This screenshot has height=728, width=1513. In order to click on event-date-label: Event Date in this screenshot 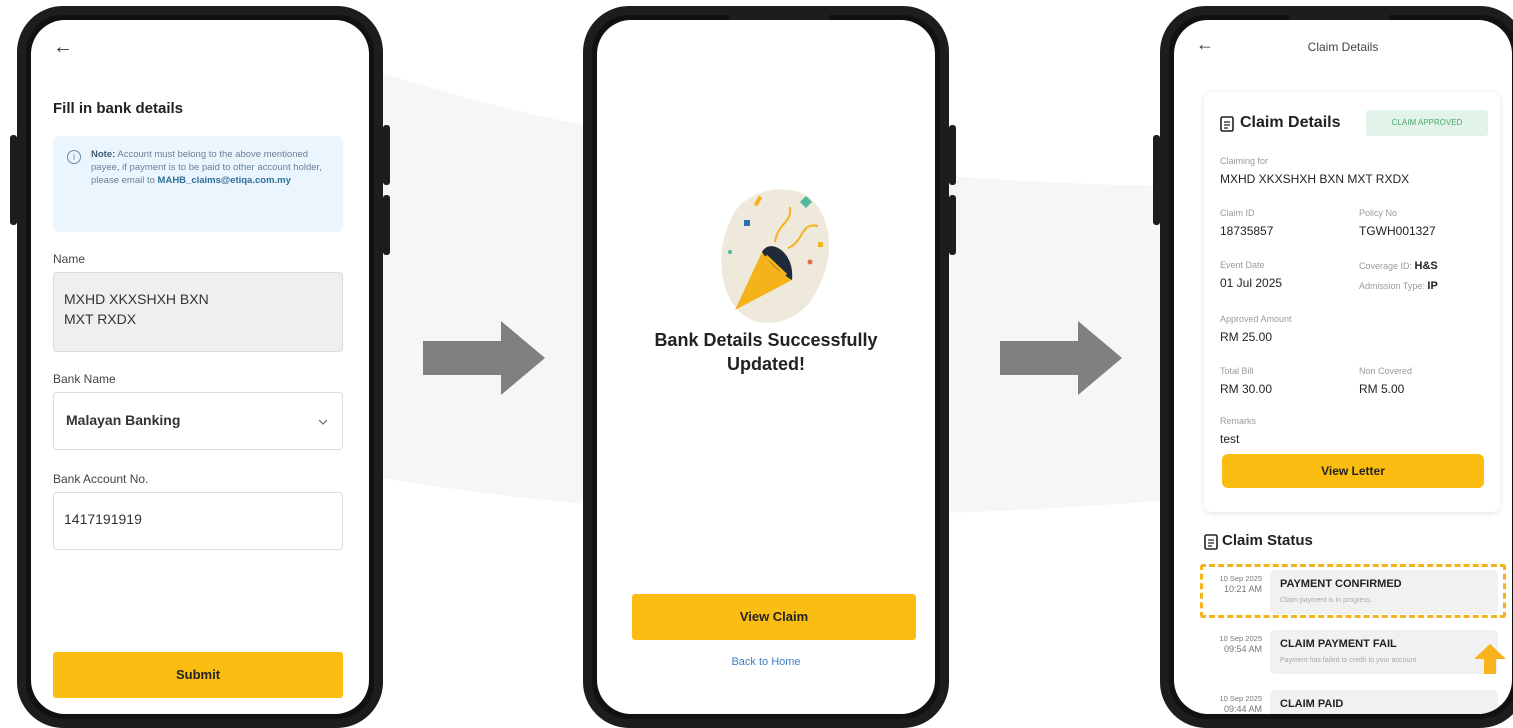, I will do `click(1242, 265)`.